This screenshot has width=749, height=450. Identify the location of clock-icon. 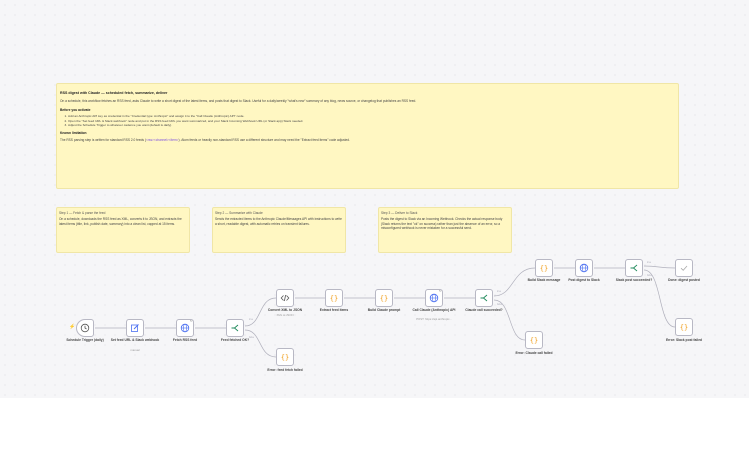
(85, 328).